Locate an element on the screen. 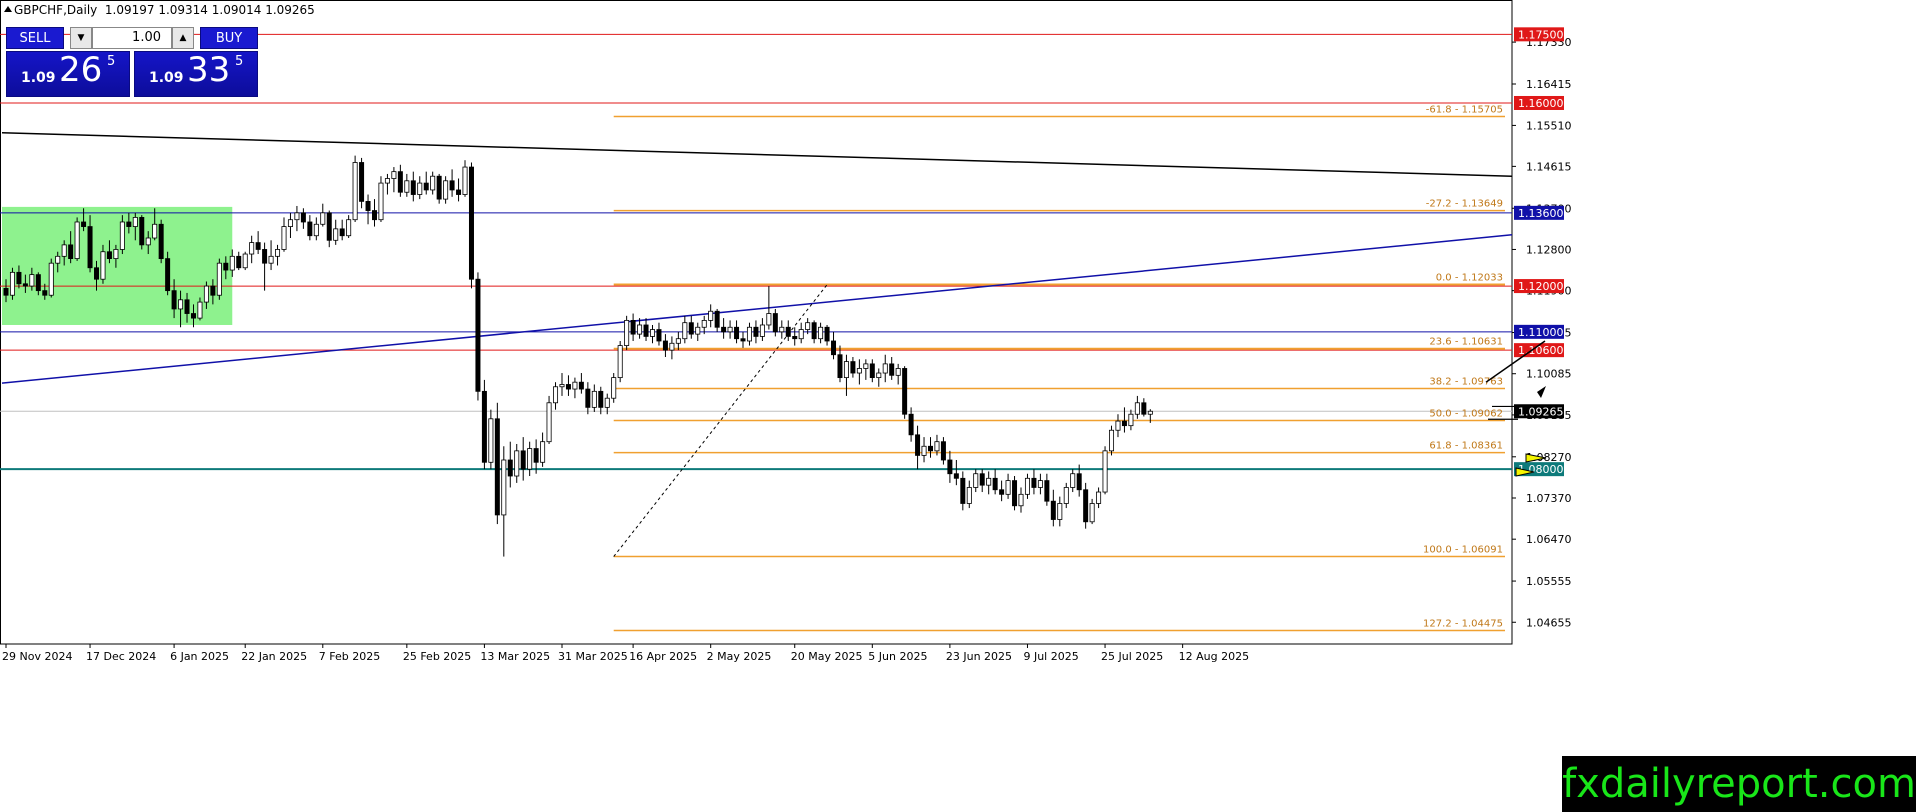  sell-price-fraction: 5 is located at coordinates (111, 61).